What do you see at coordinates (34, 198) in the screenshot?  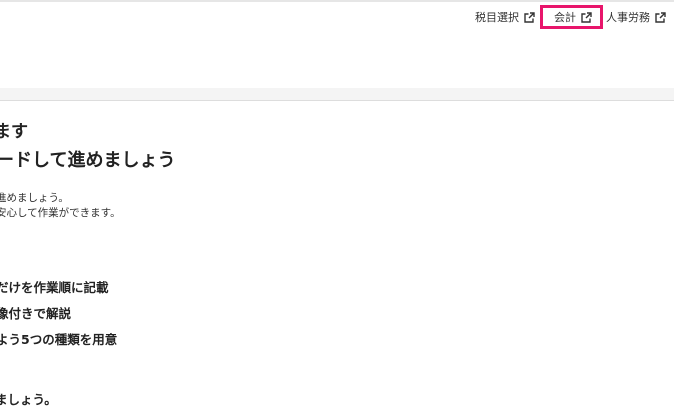 I see `description-line: 進めましょう。` at bounding box center [34, 198].